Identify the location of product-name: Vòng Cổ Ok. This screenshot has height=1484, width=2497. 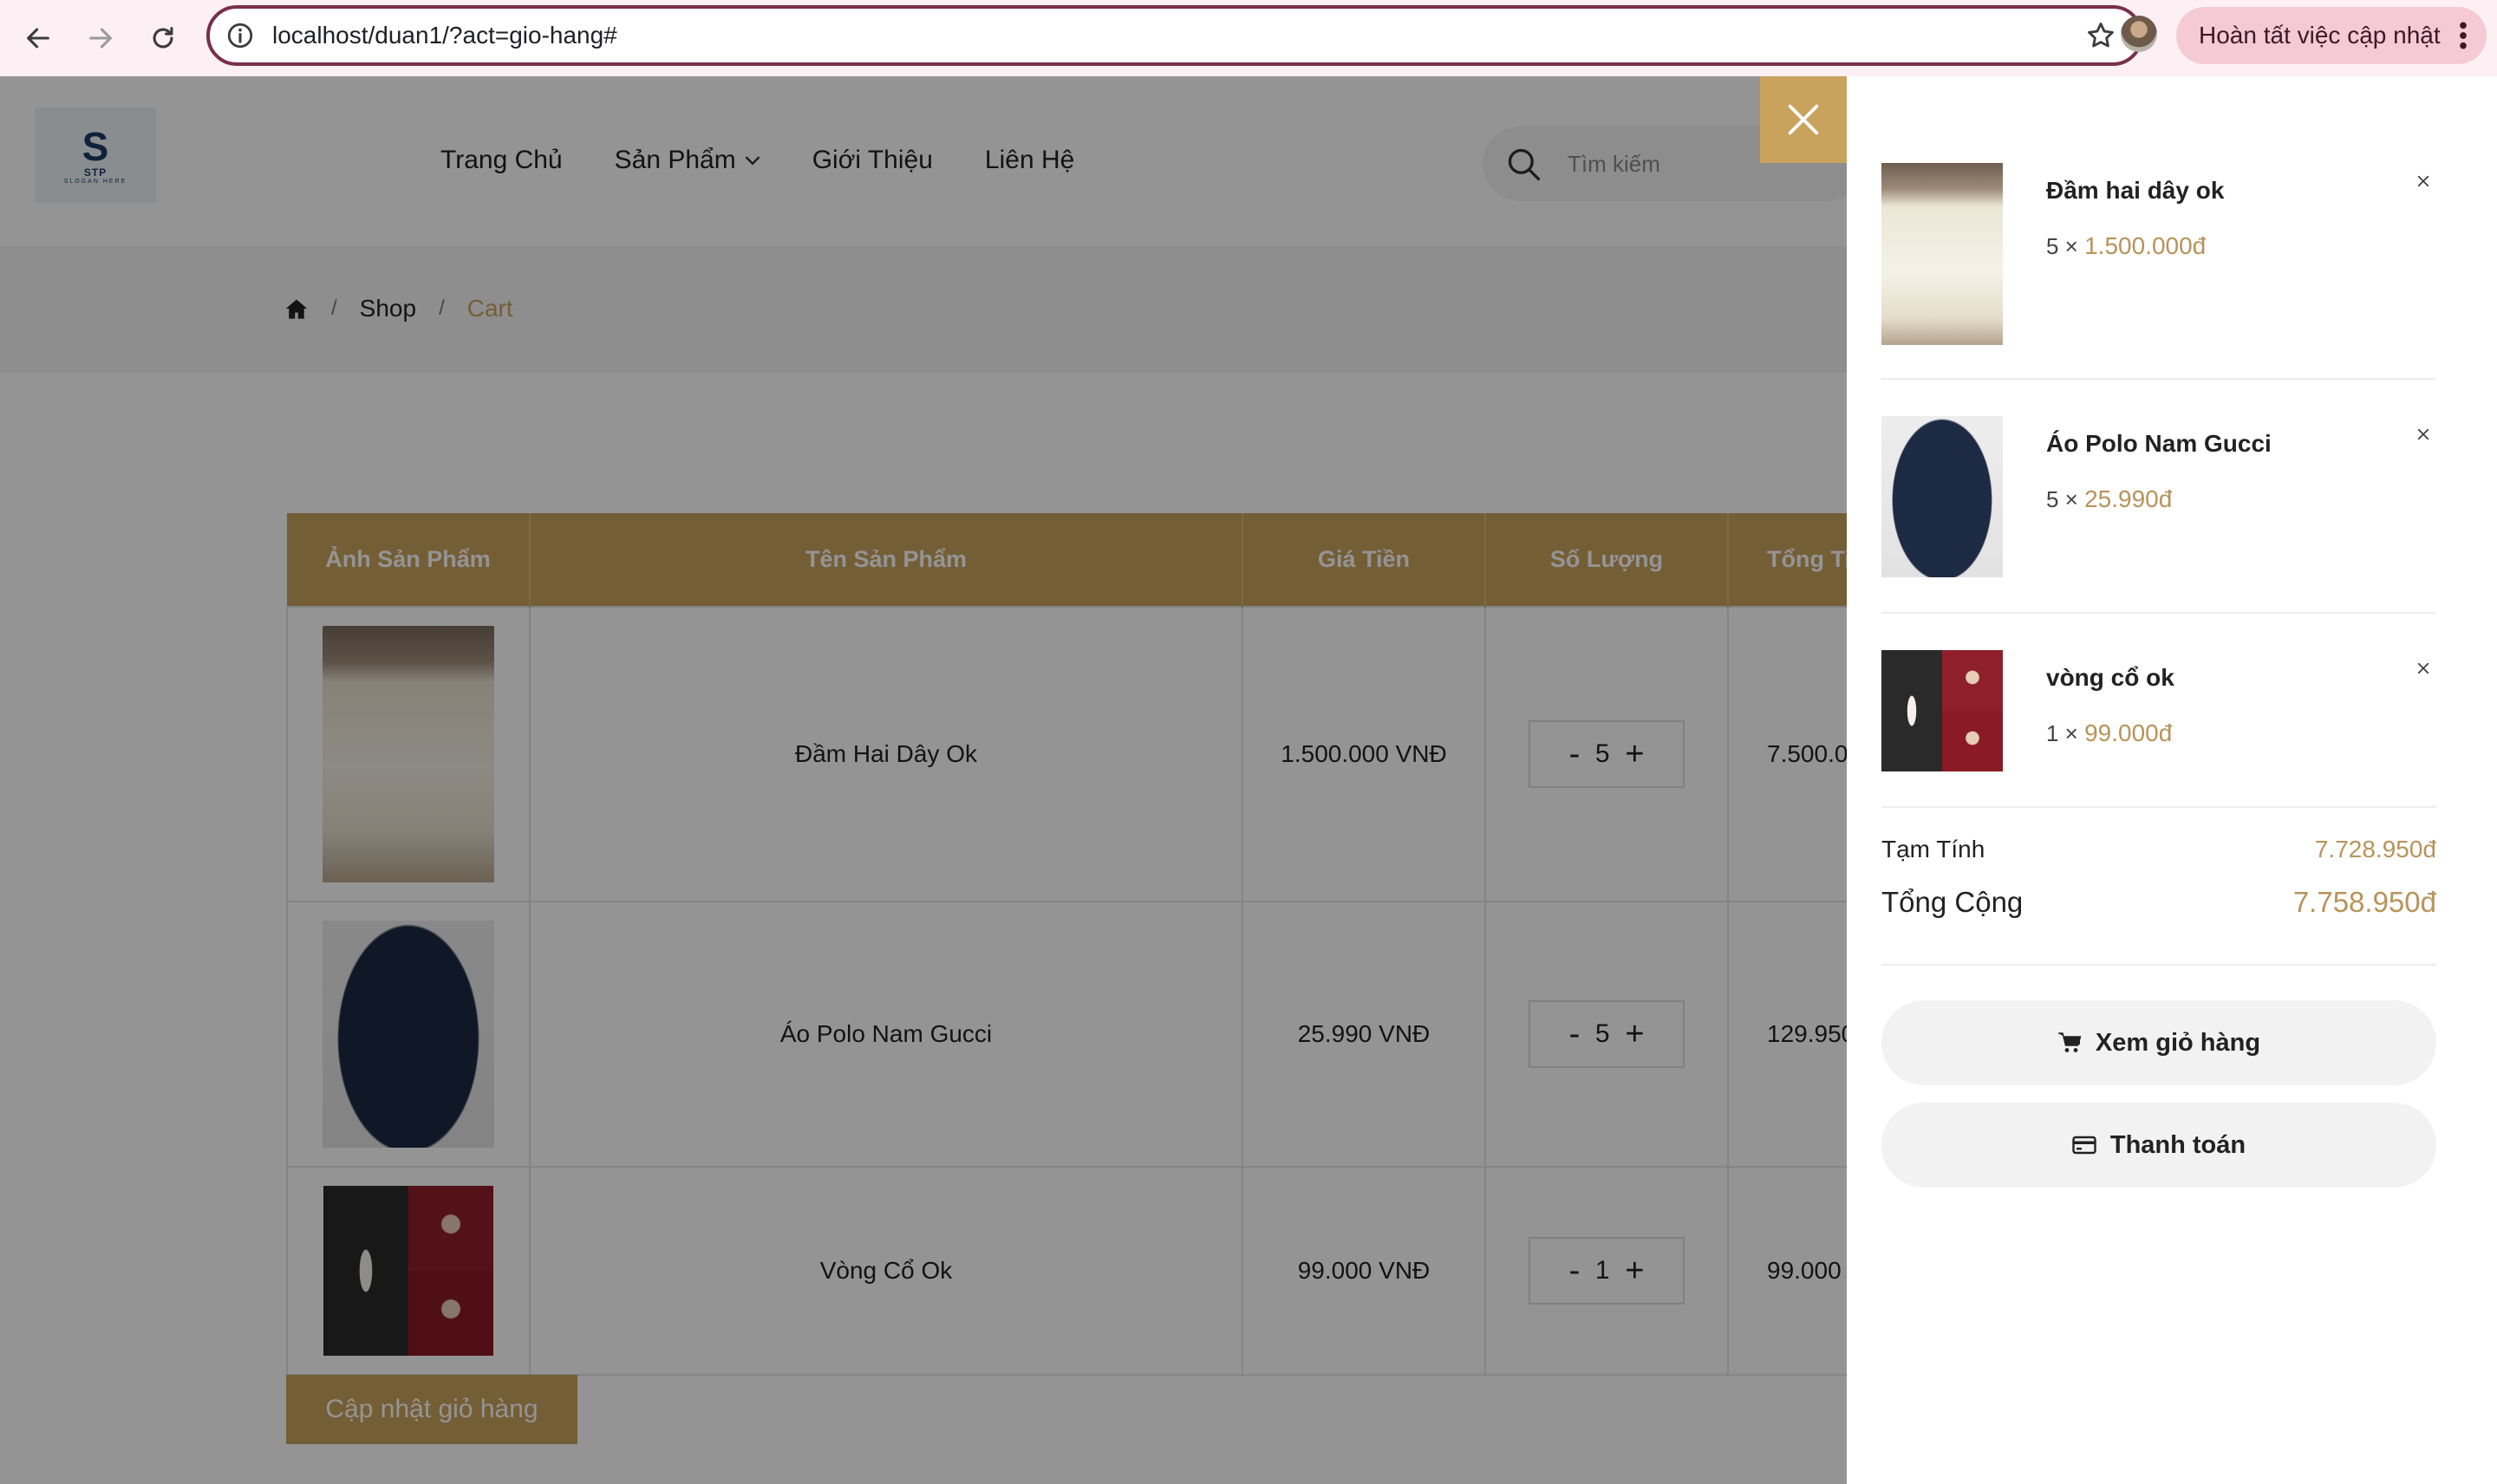
(886, 1271).